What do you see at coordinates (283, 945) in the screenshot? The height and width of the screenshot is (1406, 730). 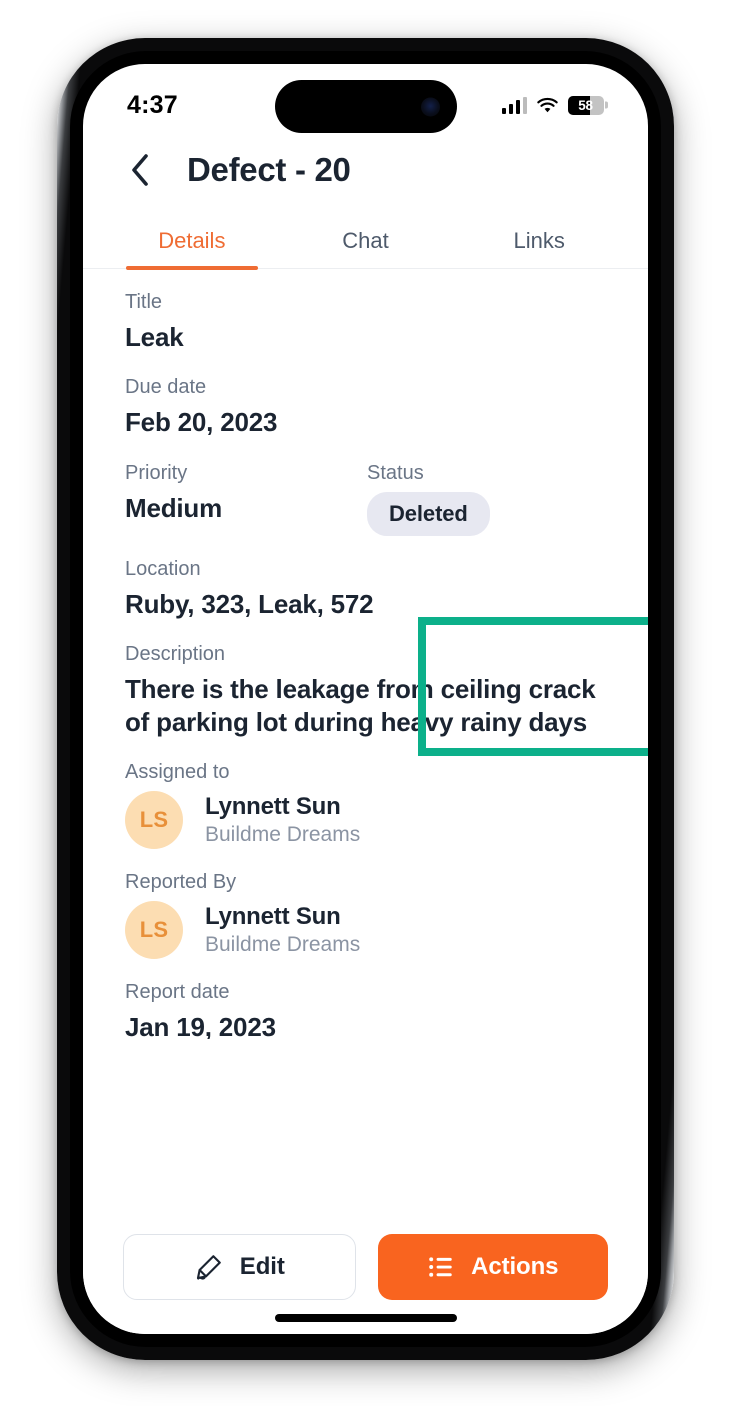 I see `reported-by-org: Buildme Dreams` at bounding box center [283, 945].